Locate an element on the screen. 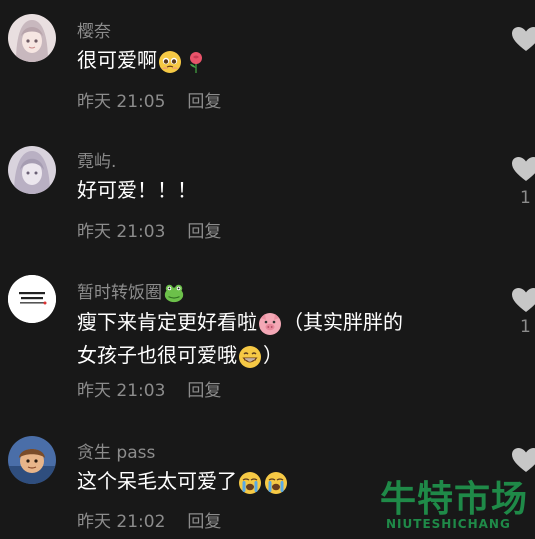 The image size is (535, 539). anime-girl-avatar is located at coordinates (32, 38).